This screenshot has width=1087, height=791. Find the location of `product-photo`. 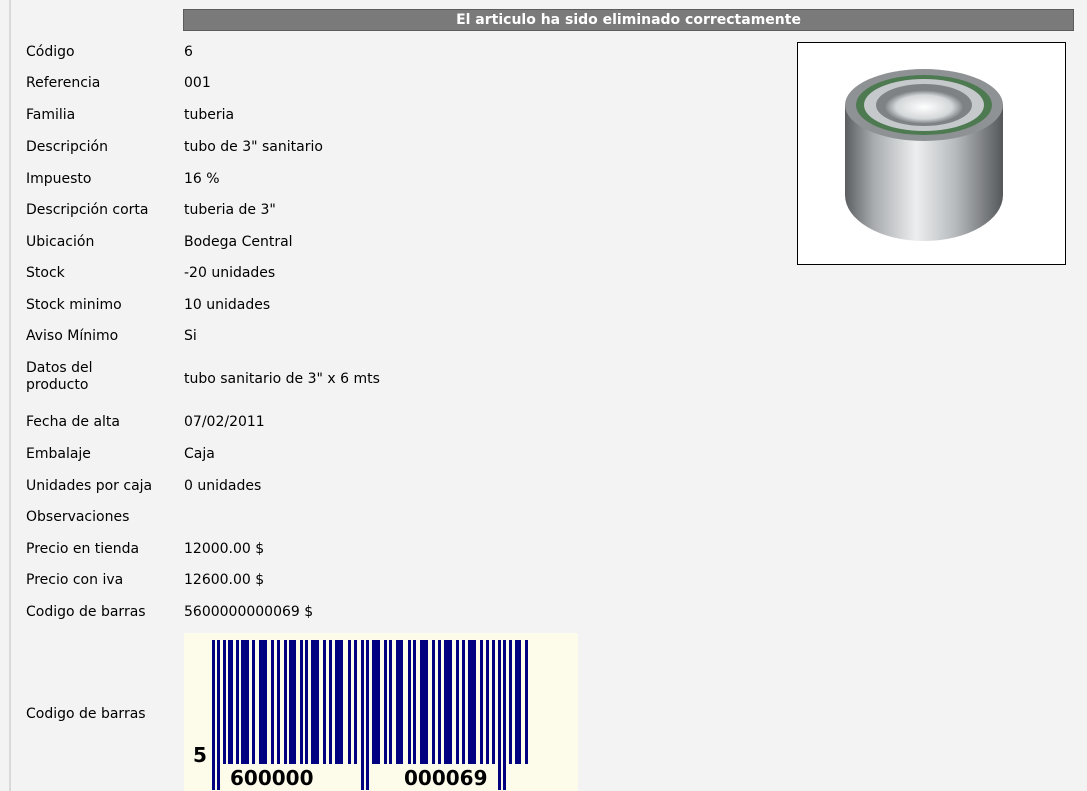

product-photo is located at coordinates (931, 153).